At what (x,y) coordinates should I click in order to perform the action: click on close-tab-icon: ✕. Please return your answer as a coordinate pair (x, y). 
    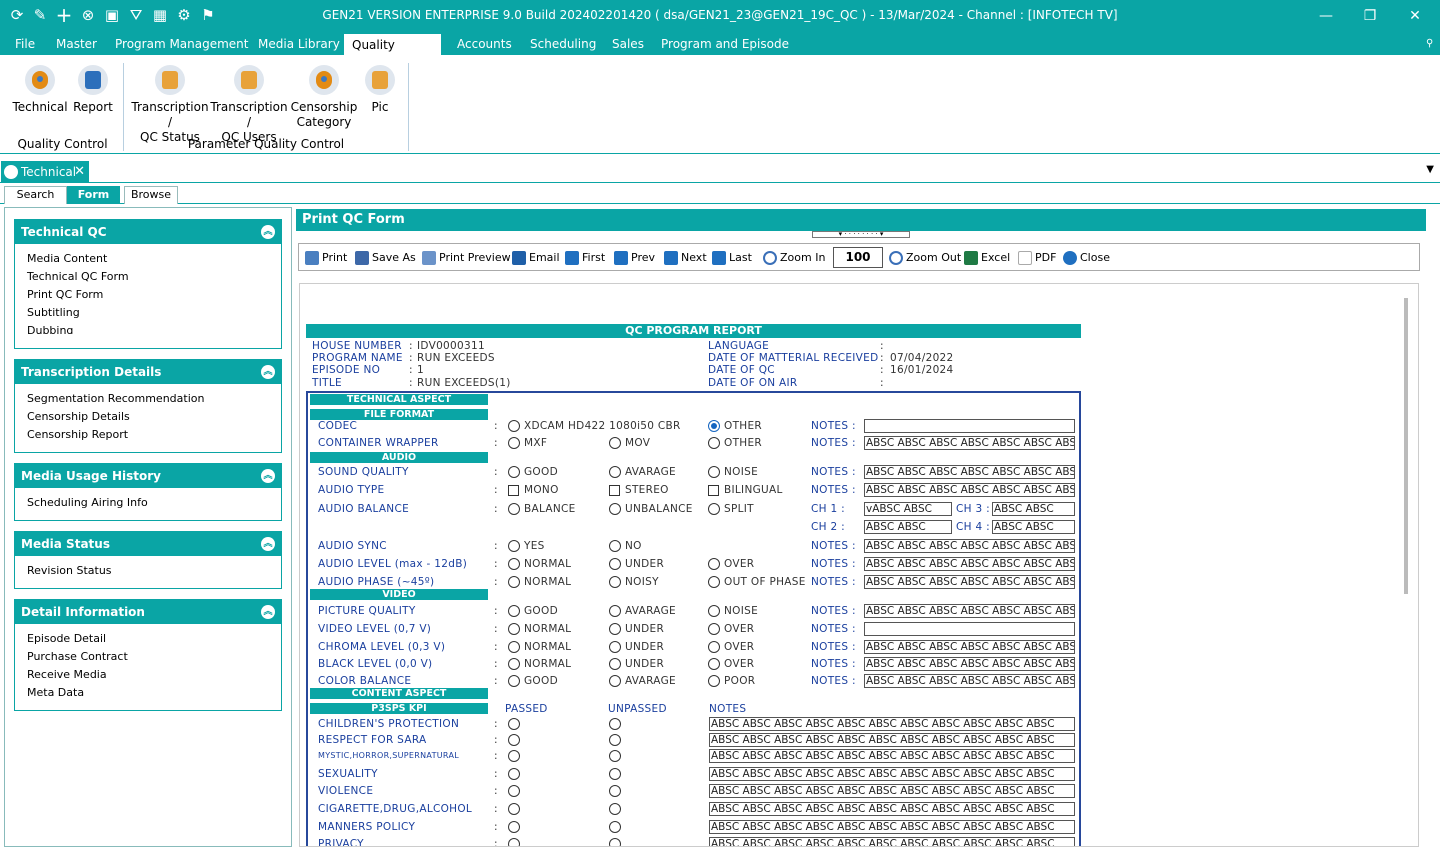
    Looking at the image, I should click on (79, 172).